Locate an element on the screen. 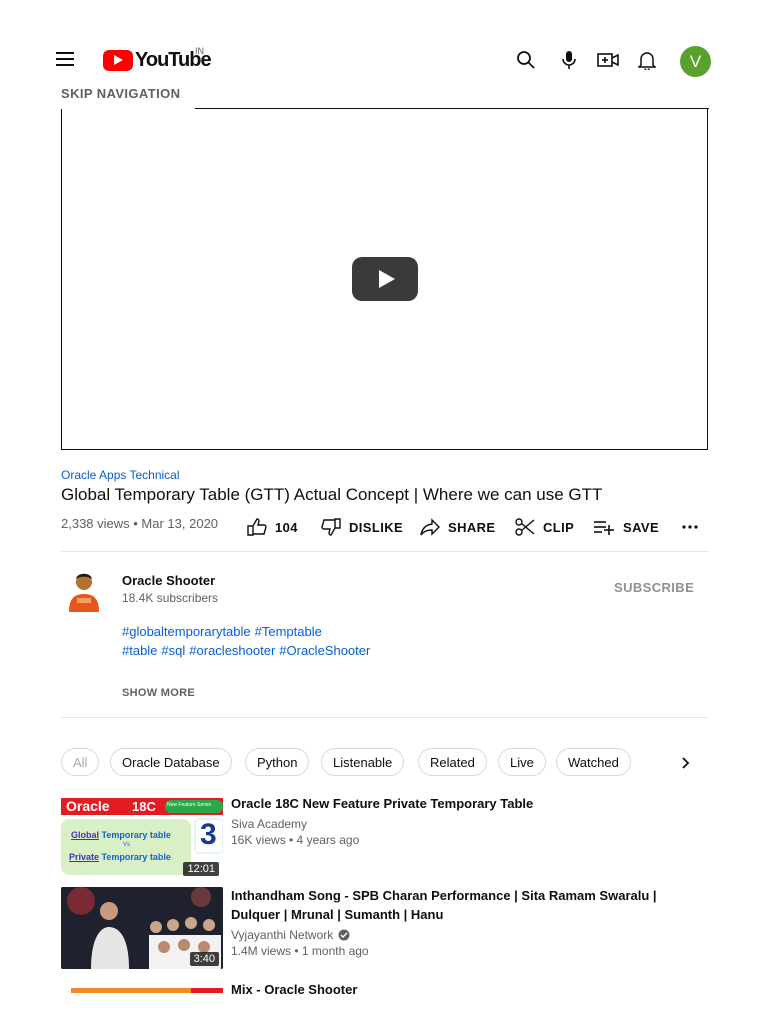  create-icon is located at coordinates (608, 60).